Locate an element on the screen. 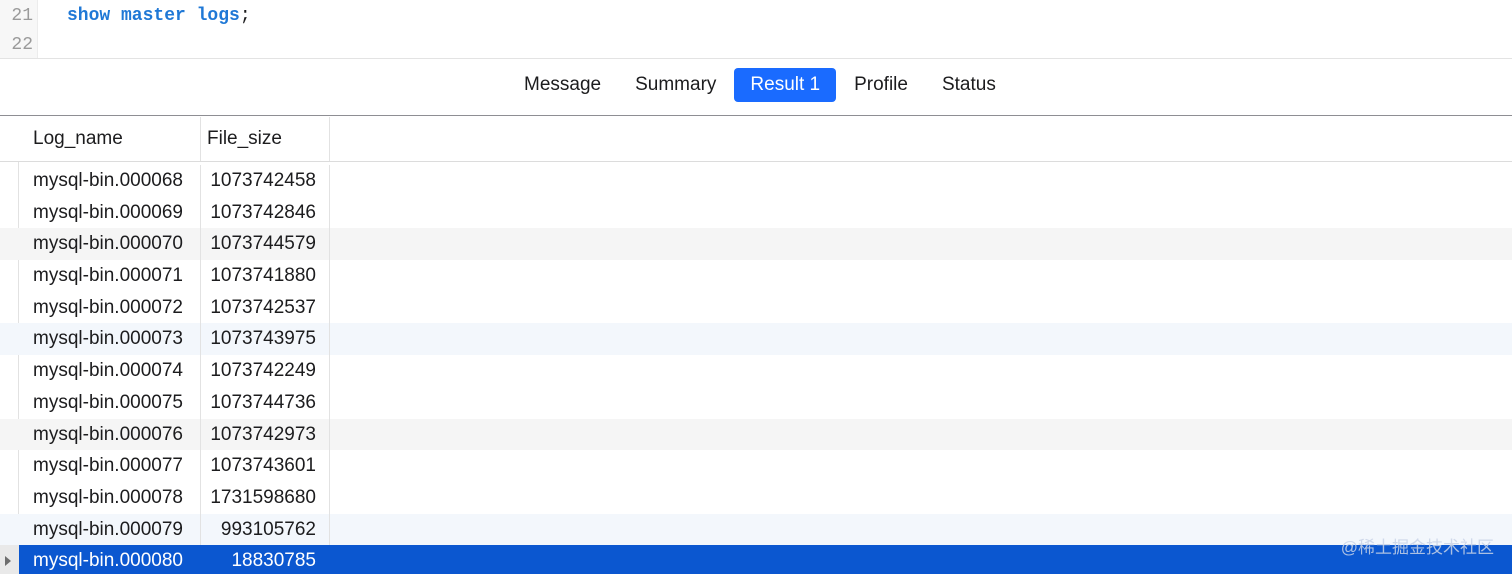 The image size is (1512, 574). file-size-cell: 1731598680 is located at coordinates (265, 497).